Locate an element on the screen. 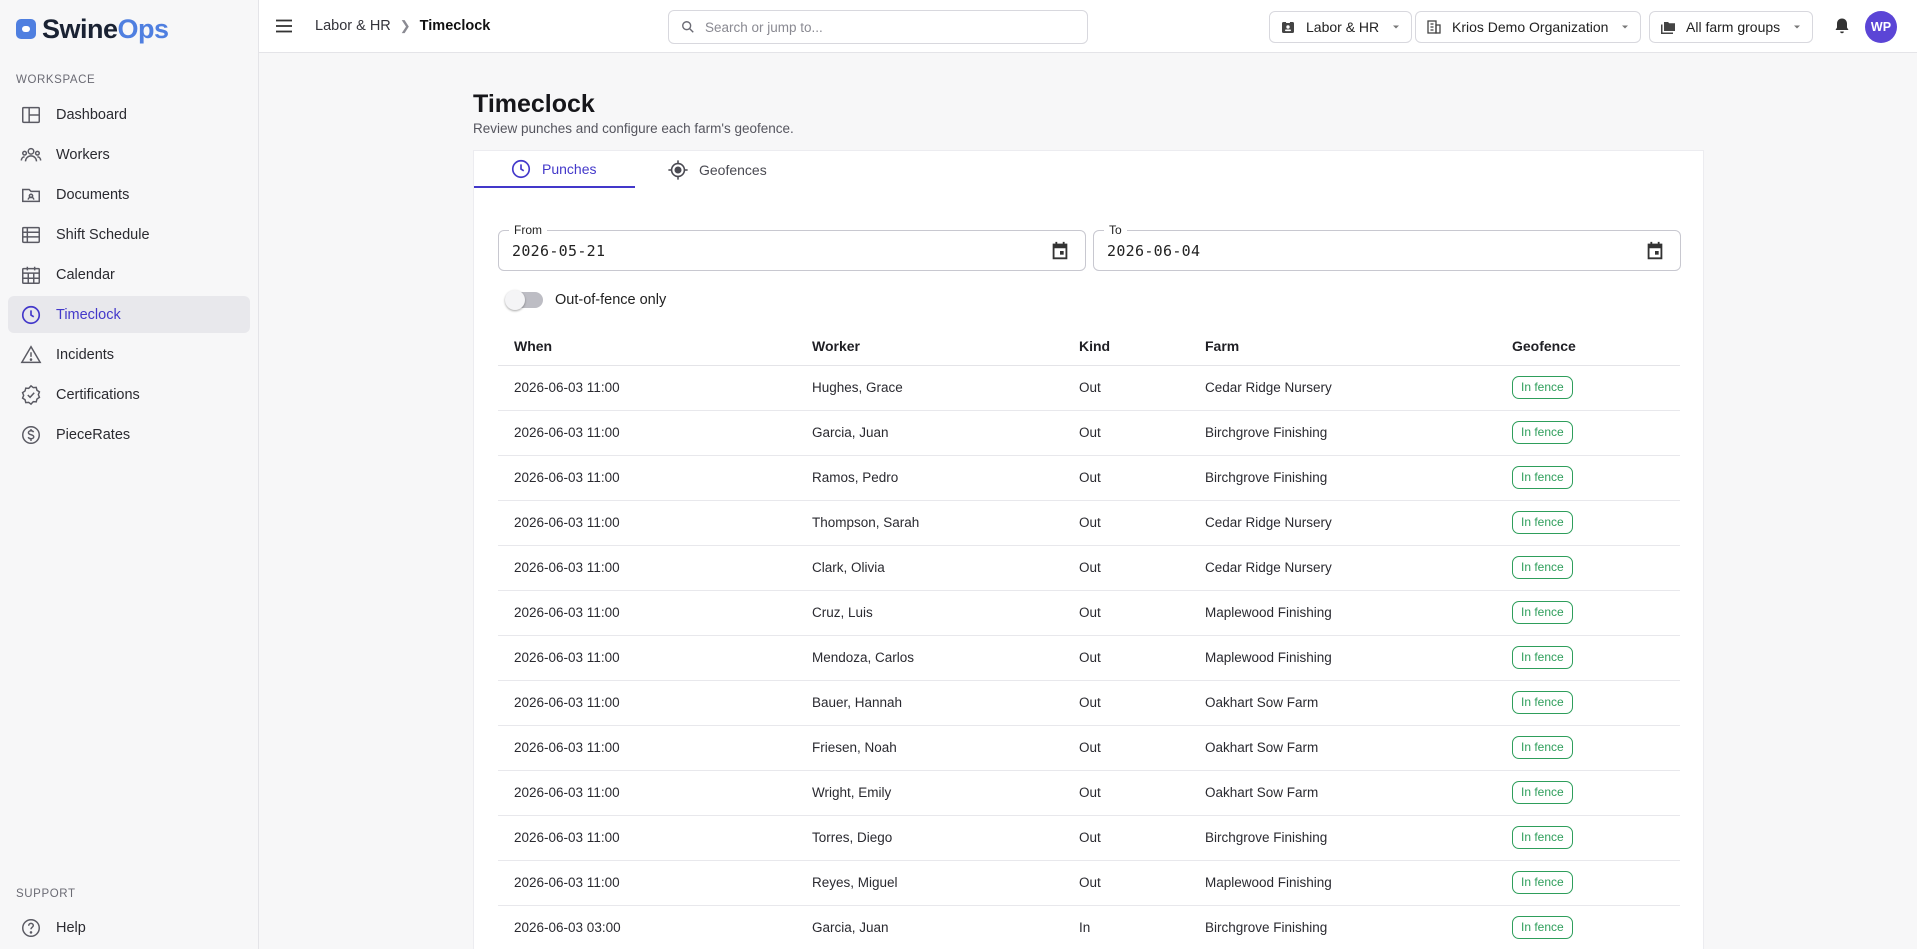  column-header-kind: Kind is located at coordinates (1126, 347).